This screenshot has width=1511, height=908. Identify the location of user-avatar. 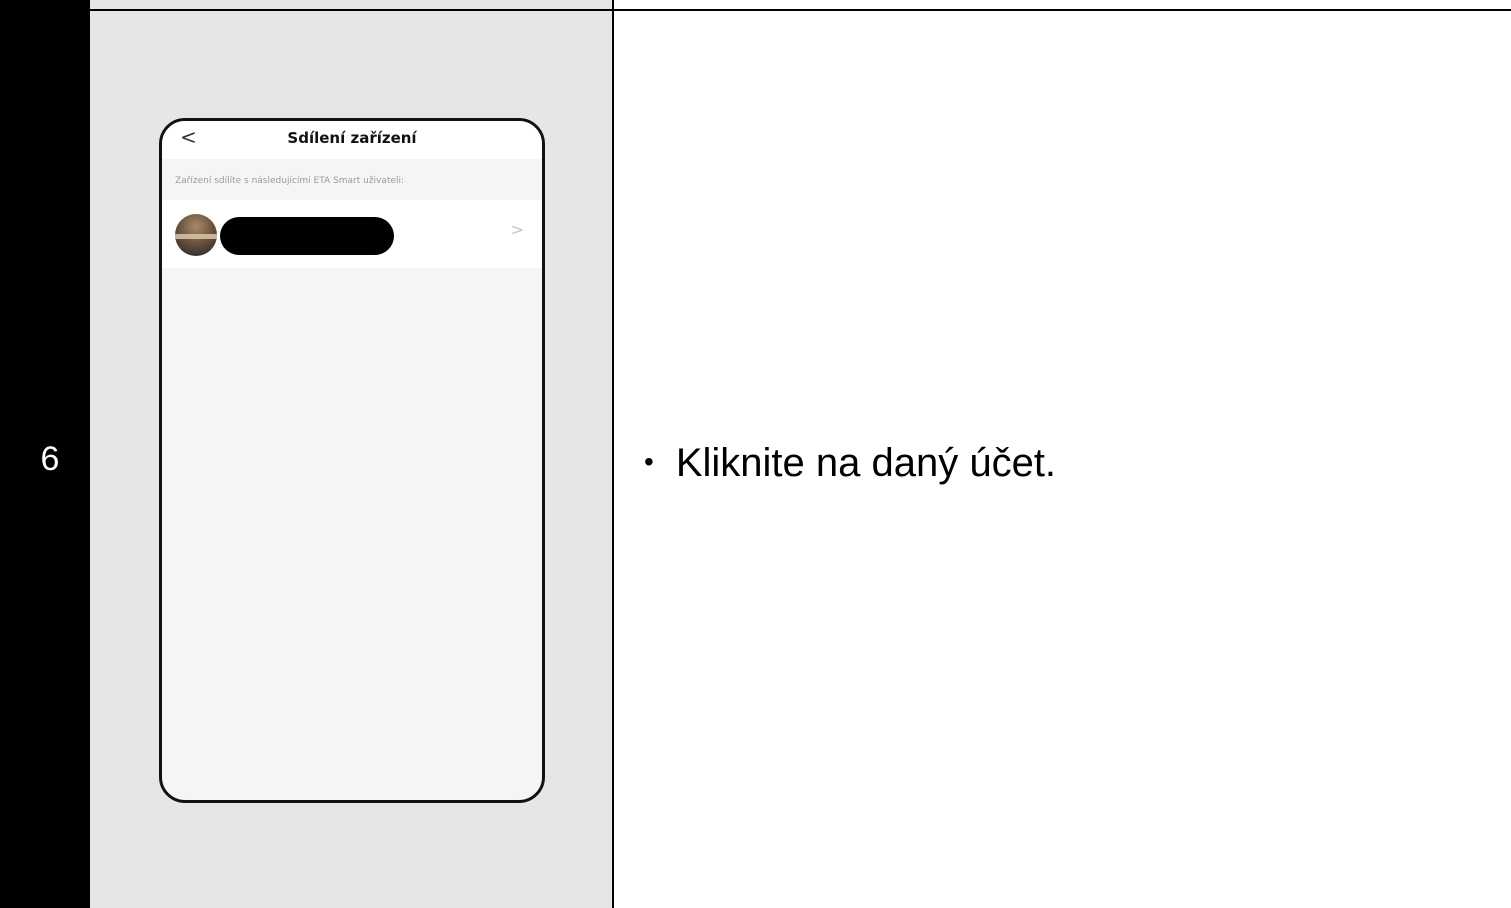
(196, 235).